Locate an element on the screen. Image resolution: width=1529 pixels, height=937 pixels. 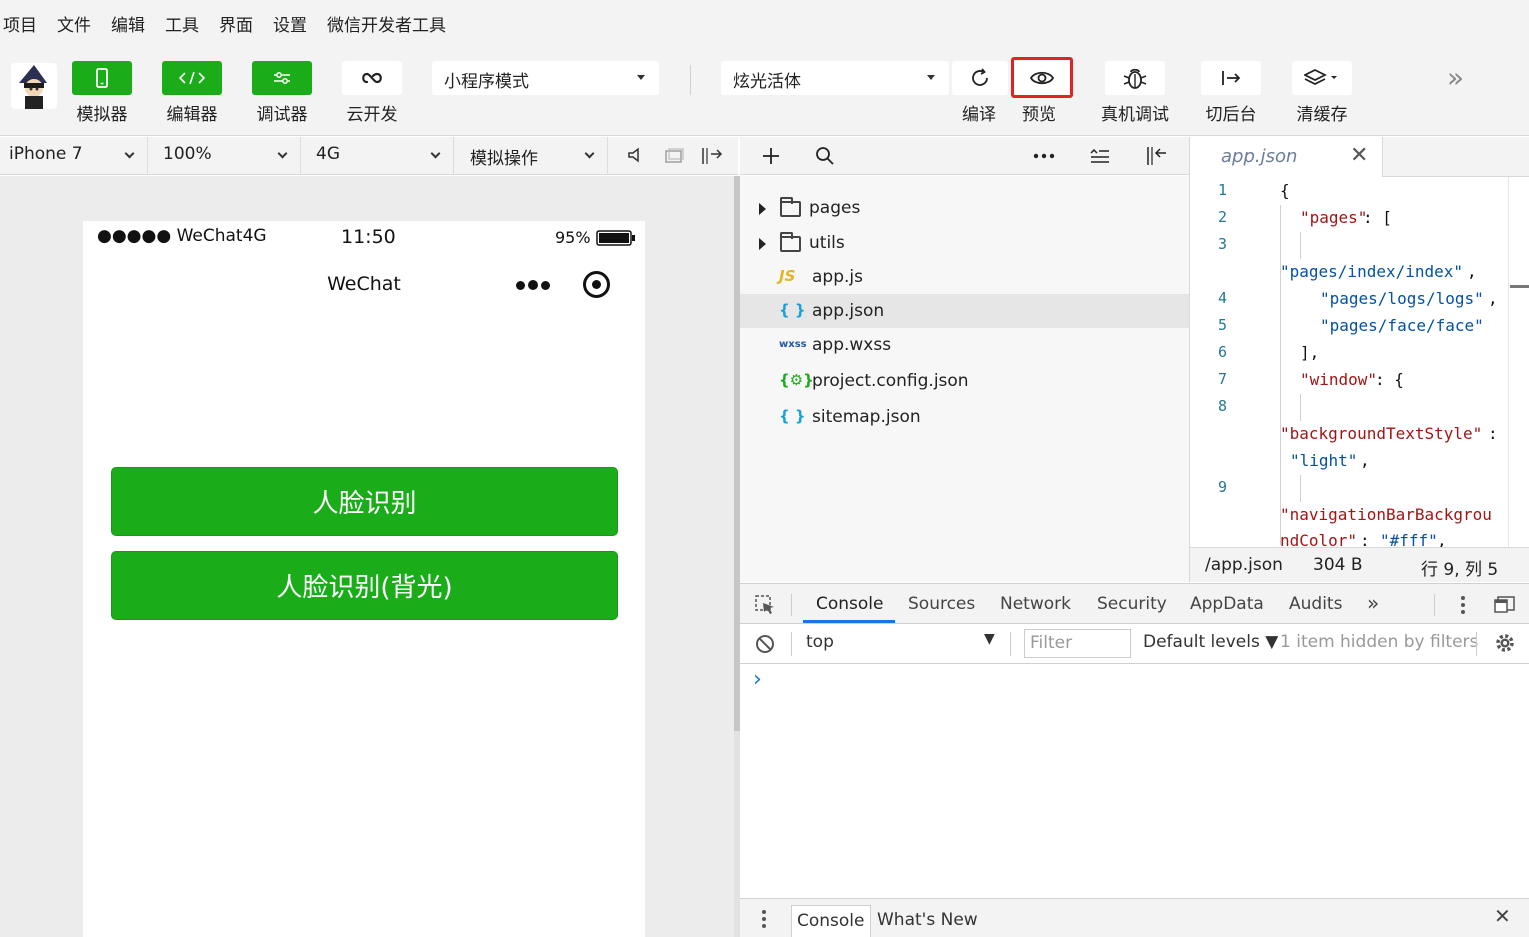
simulator-button is located at coordinates (102, 78).